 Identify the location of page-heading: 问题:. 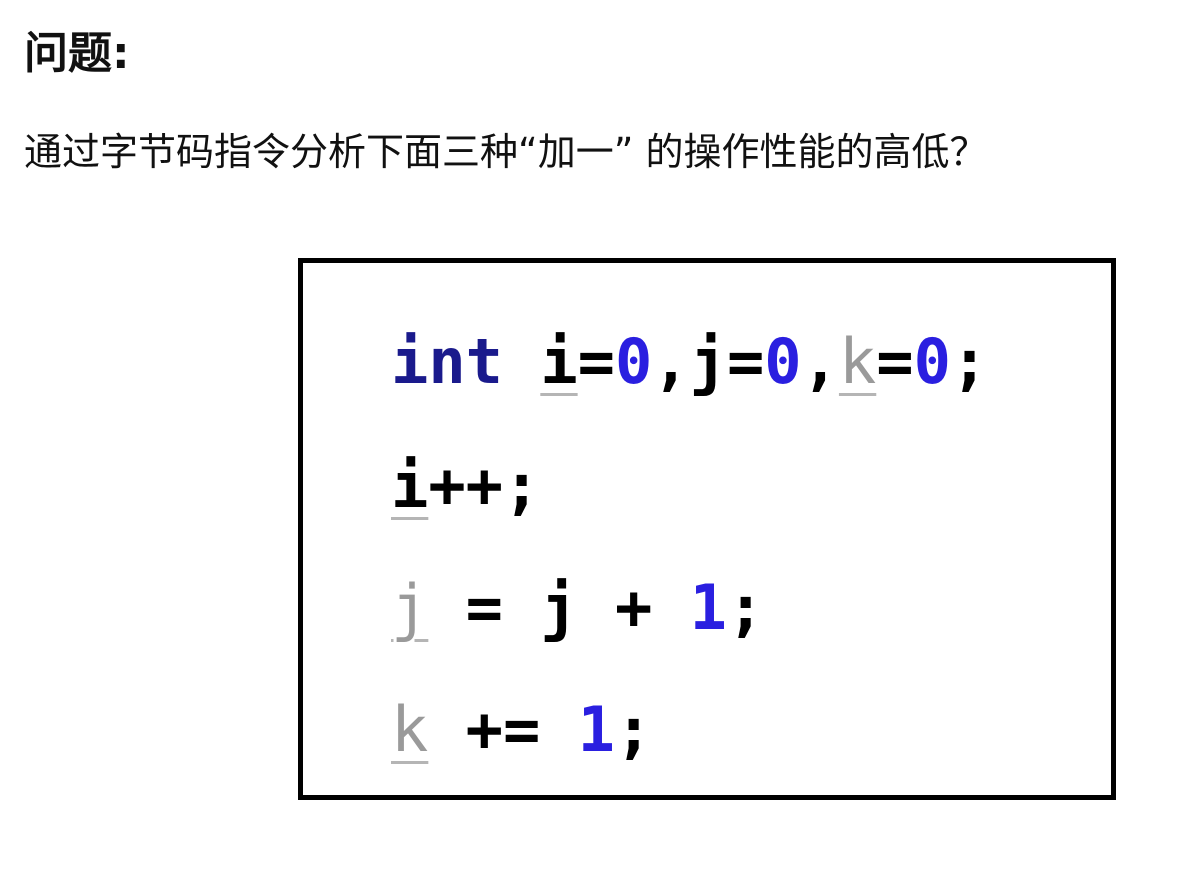
(77, 53).